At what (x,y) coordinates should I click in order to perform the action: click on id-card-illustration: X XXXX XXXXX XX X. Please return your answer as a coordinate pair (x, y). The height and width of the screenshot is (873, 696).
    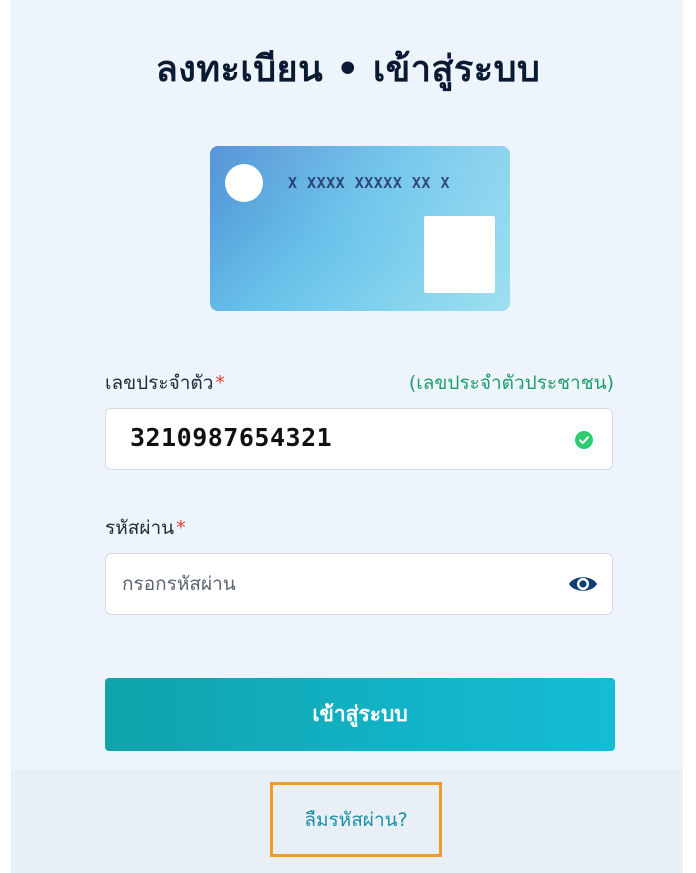
    Looking at the image, I should click on (360, 228).